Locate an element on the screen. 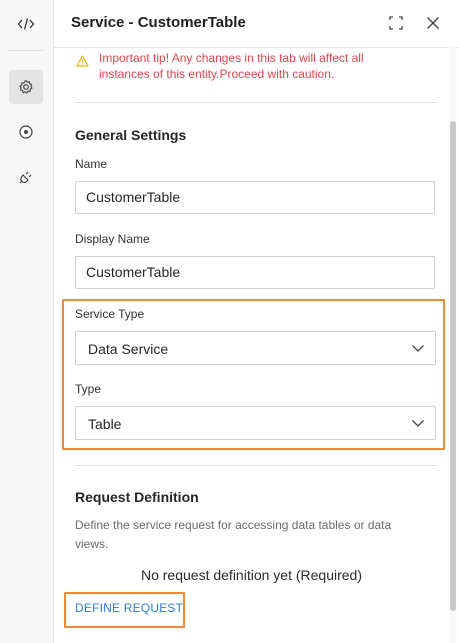 This screenshot has height=643, width=459. code-icon is located at coordinates (26, 24).